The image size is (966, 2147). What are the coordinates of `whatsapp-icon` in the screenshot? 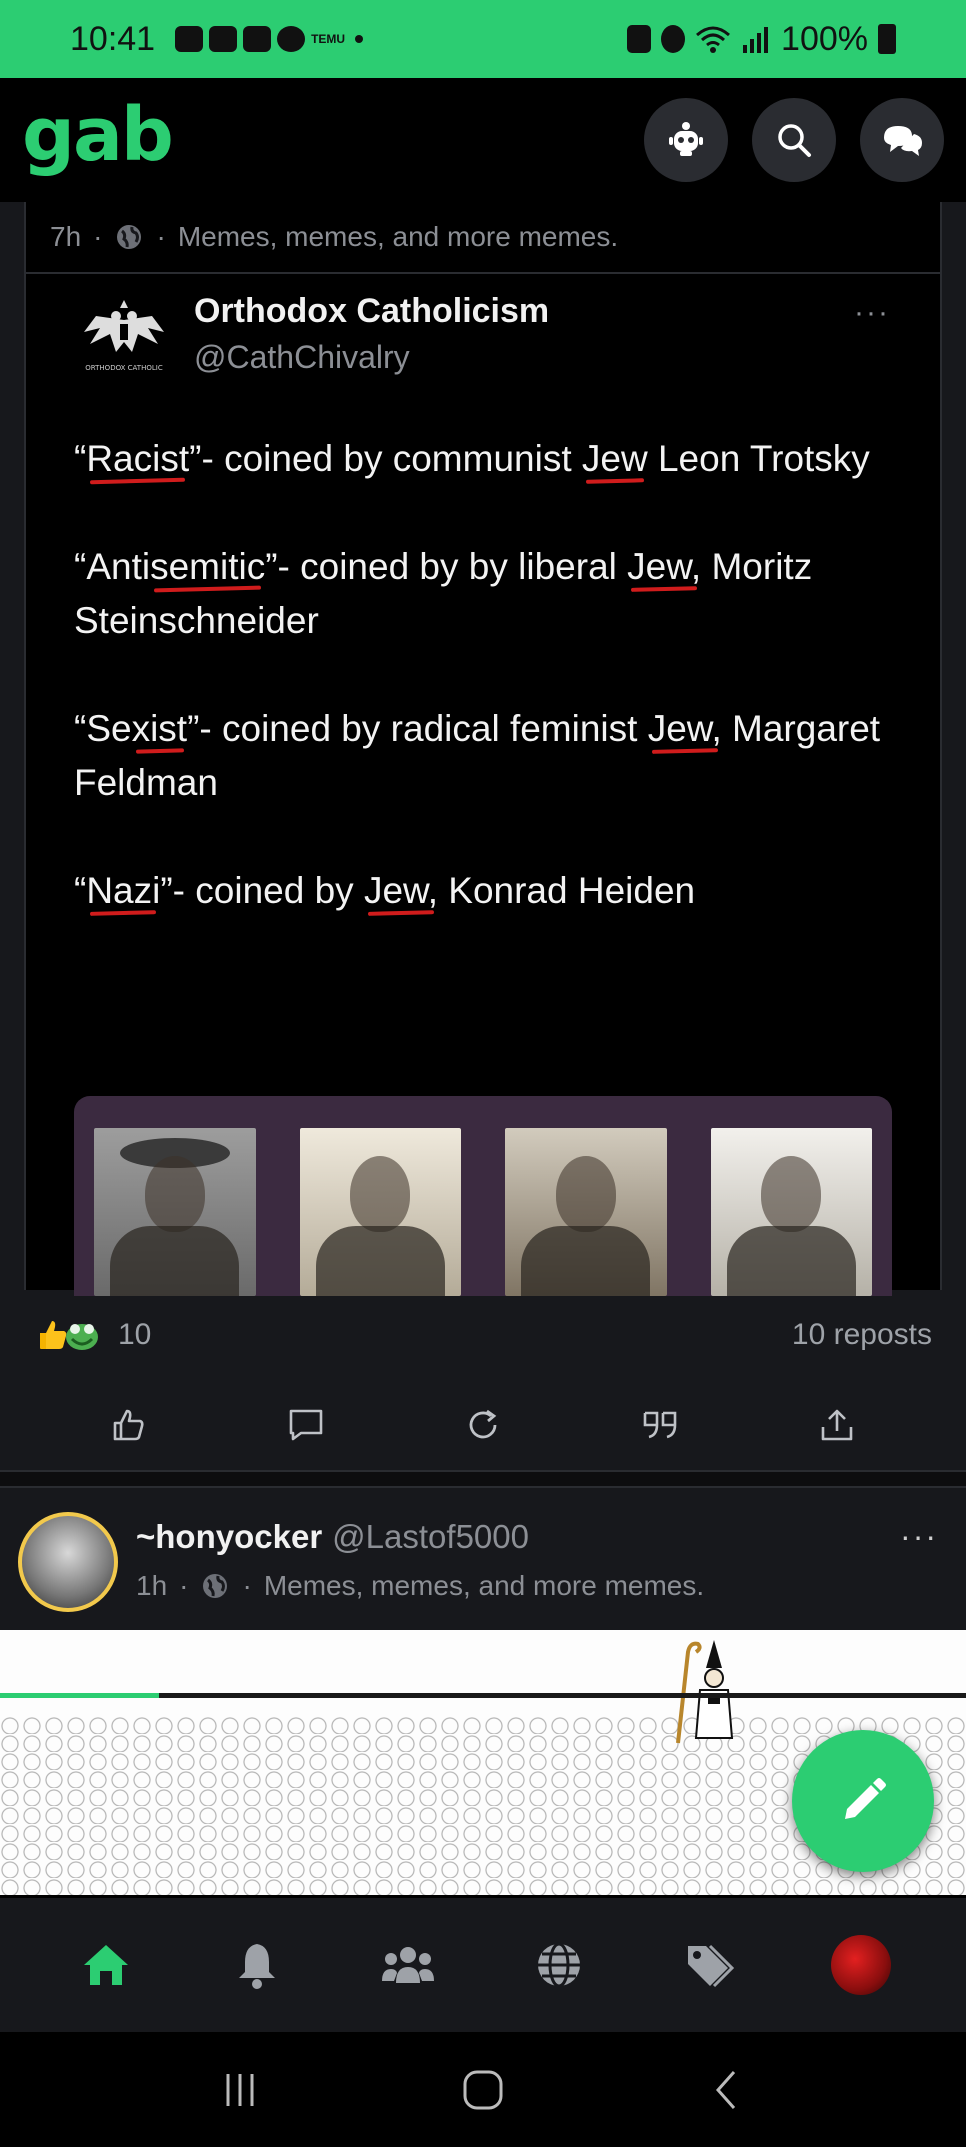 It's located at (291, 39).